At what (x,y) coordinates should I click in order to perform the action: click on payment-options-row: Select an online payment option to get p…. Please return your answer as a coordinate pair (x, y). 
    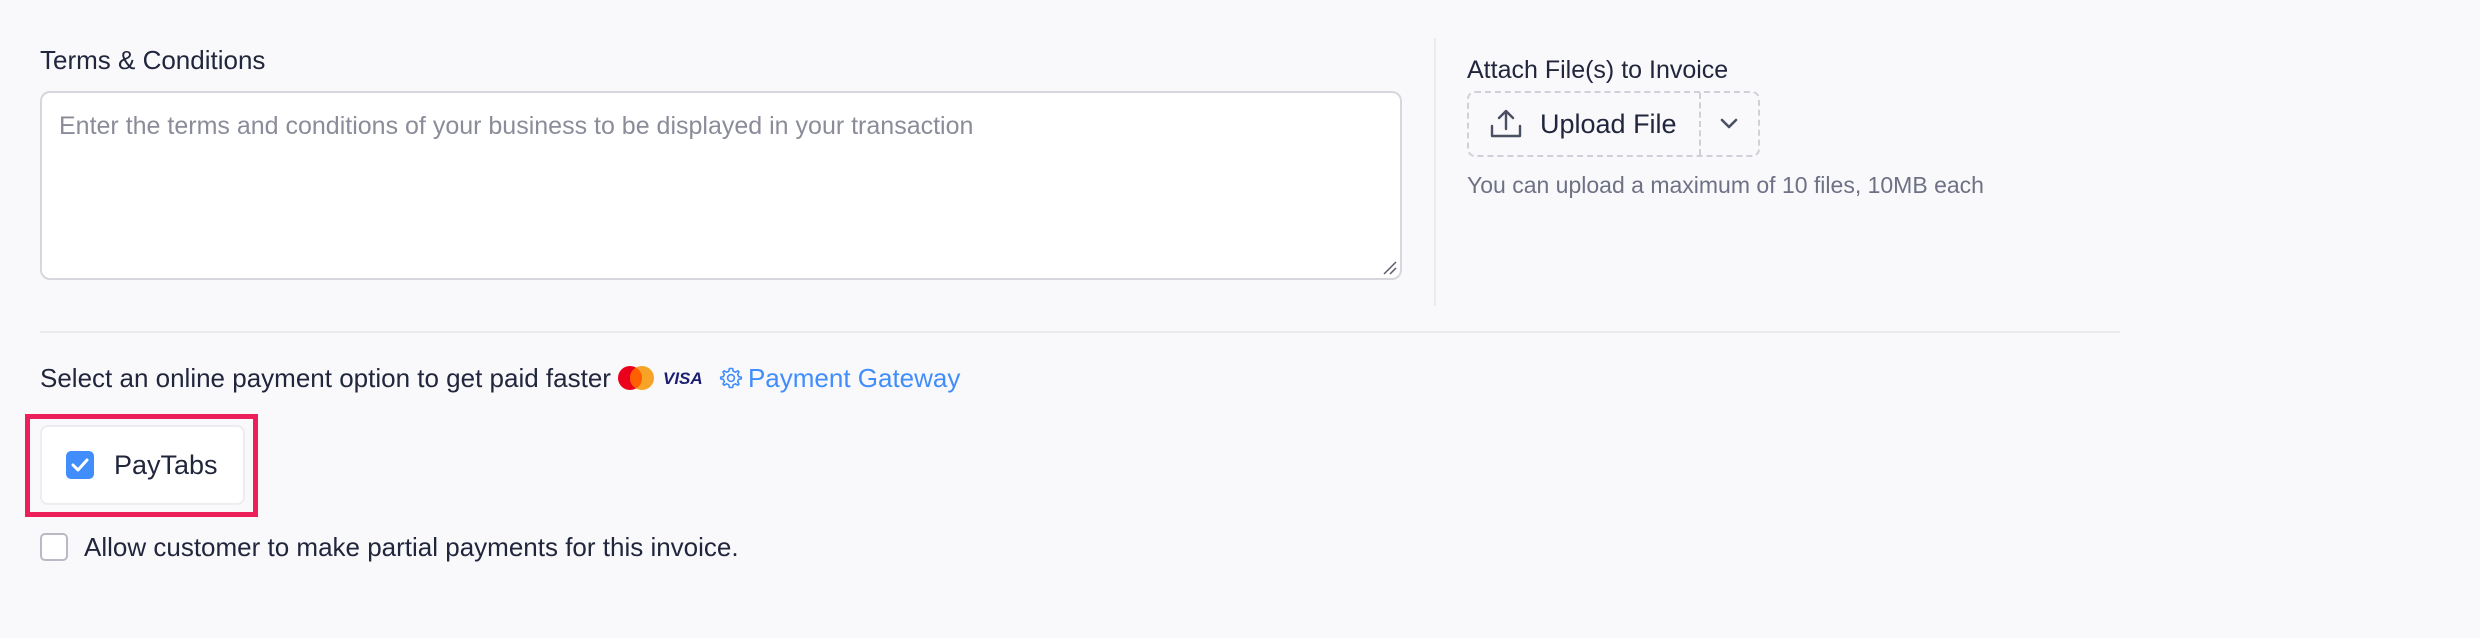
    Looking at the image, I should click on (500, 378).